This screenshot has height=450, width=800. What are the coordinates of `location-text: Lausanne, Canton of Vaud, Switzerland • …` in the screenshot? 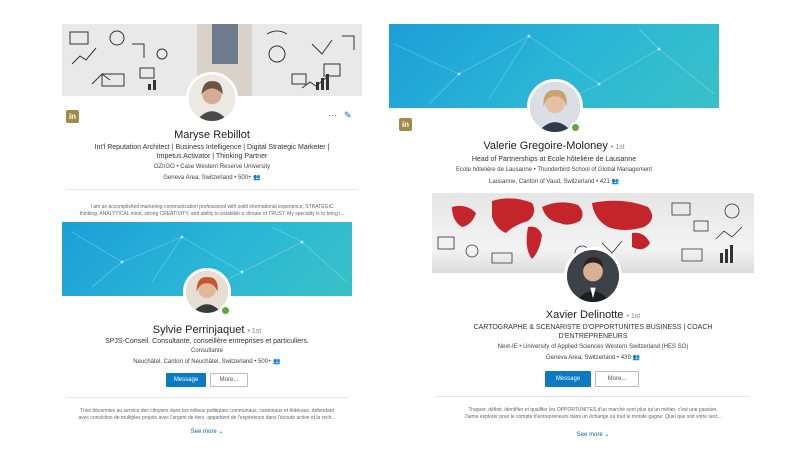 It's located at (549, 182).